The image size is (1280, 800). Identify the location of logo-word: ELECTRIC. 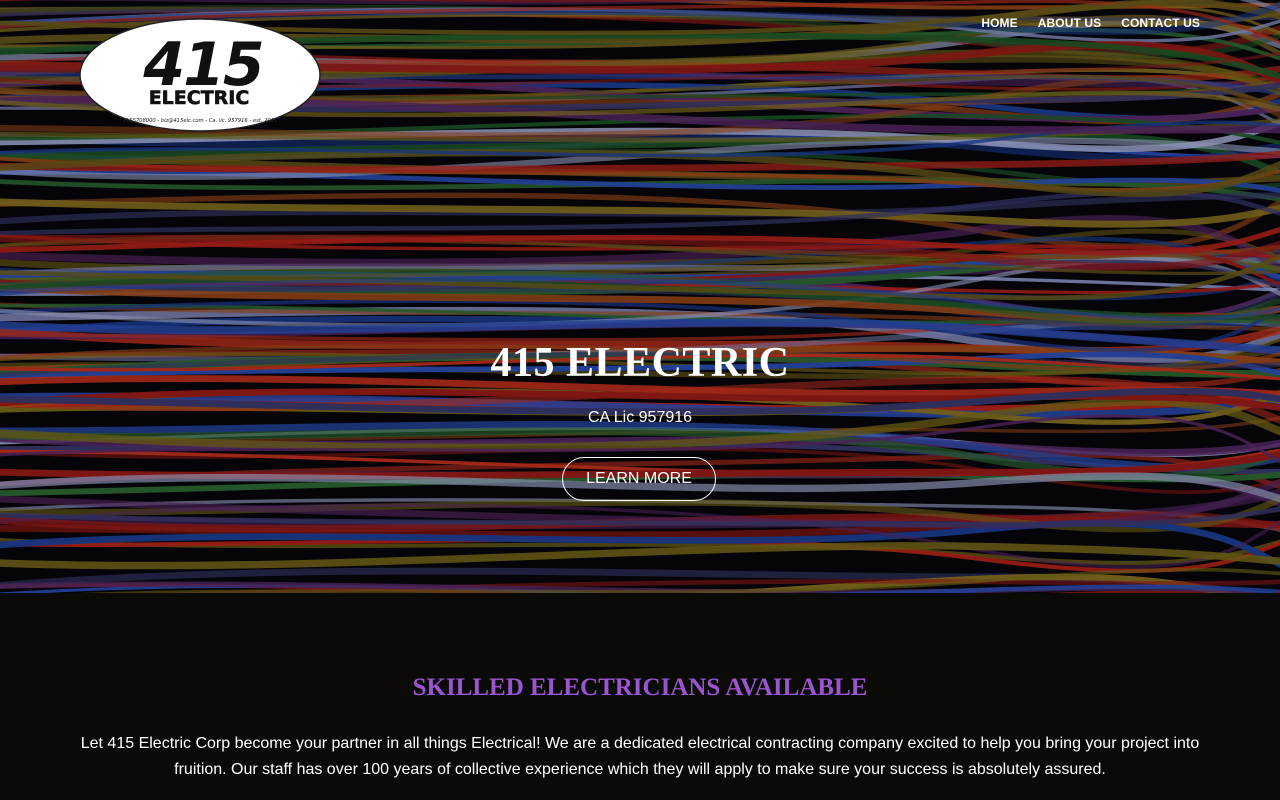
(199, 98).